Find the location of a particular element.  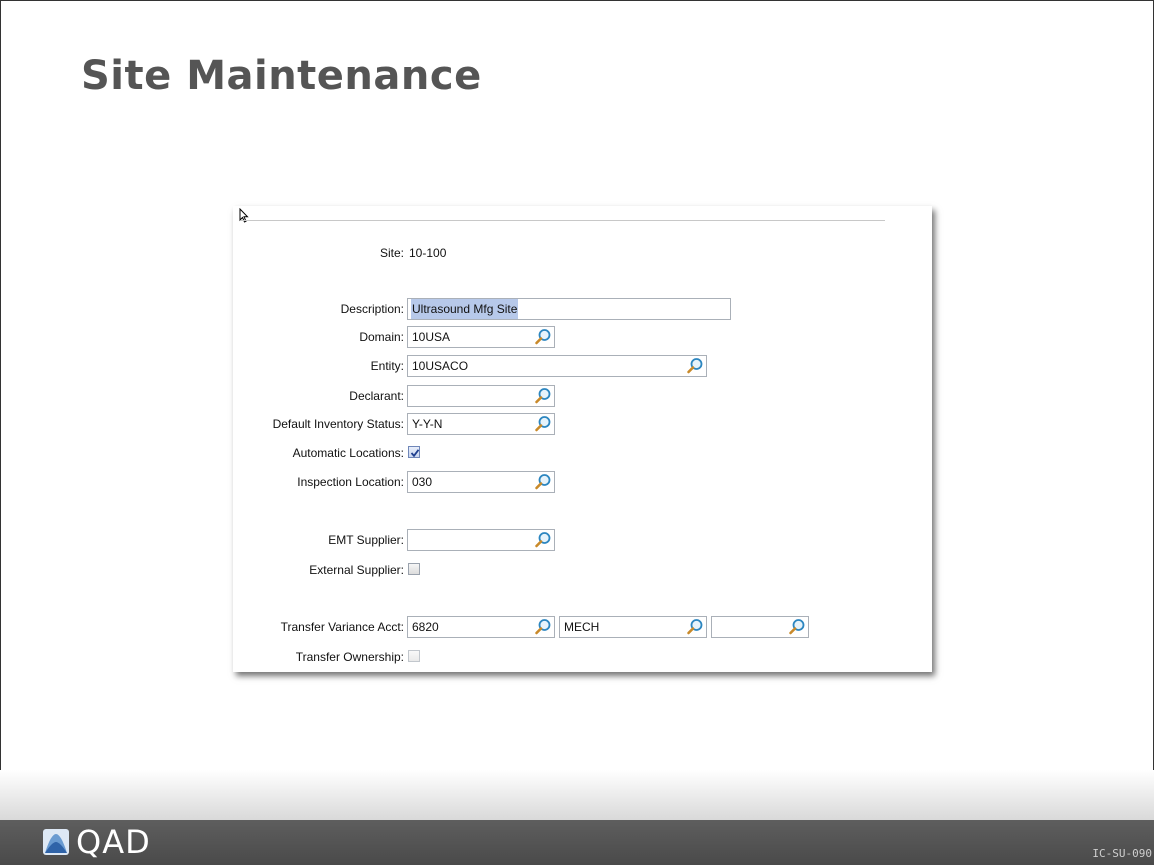

transfer-ownership-checkbox is located at coordinates (414, 656).